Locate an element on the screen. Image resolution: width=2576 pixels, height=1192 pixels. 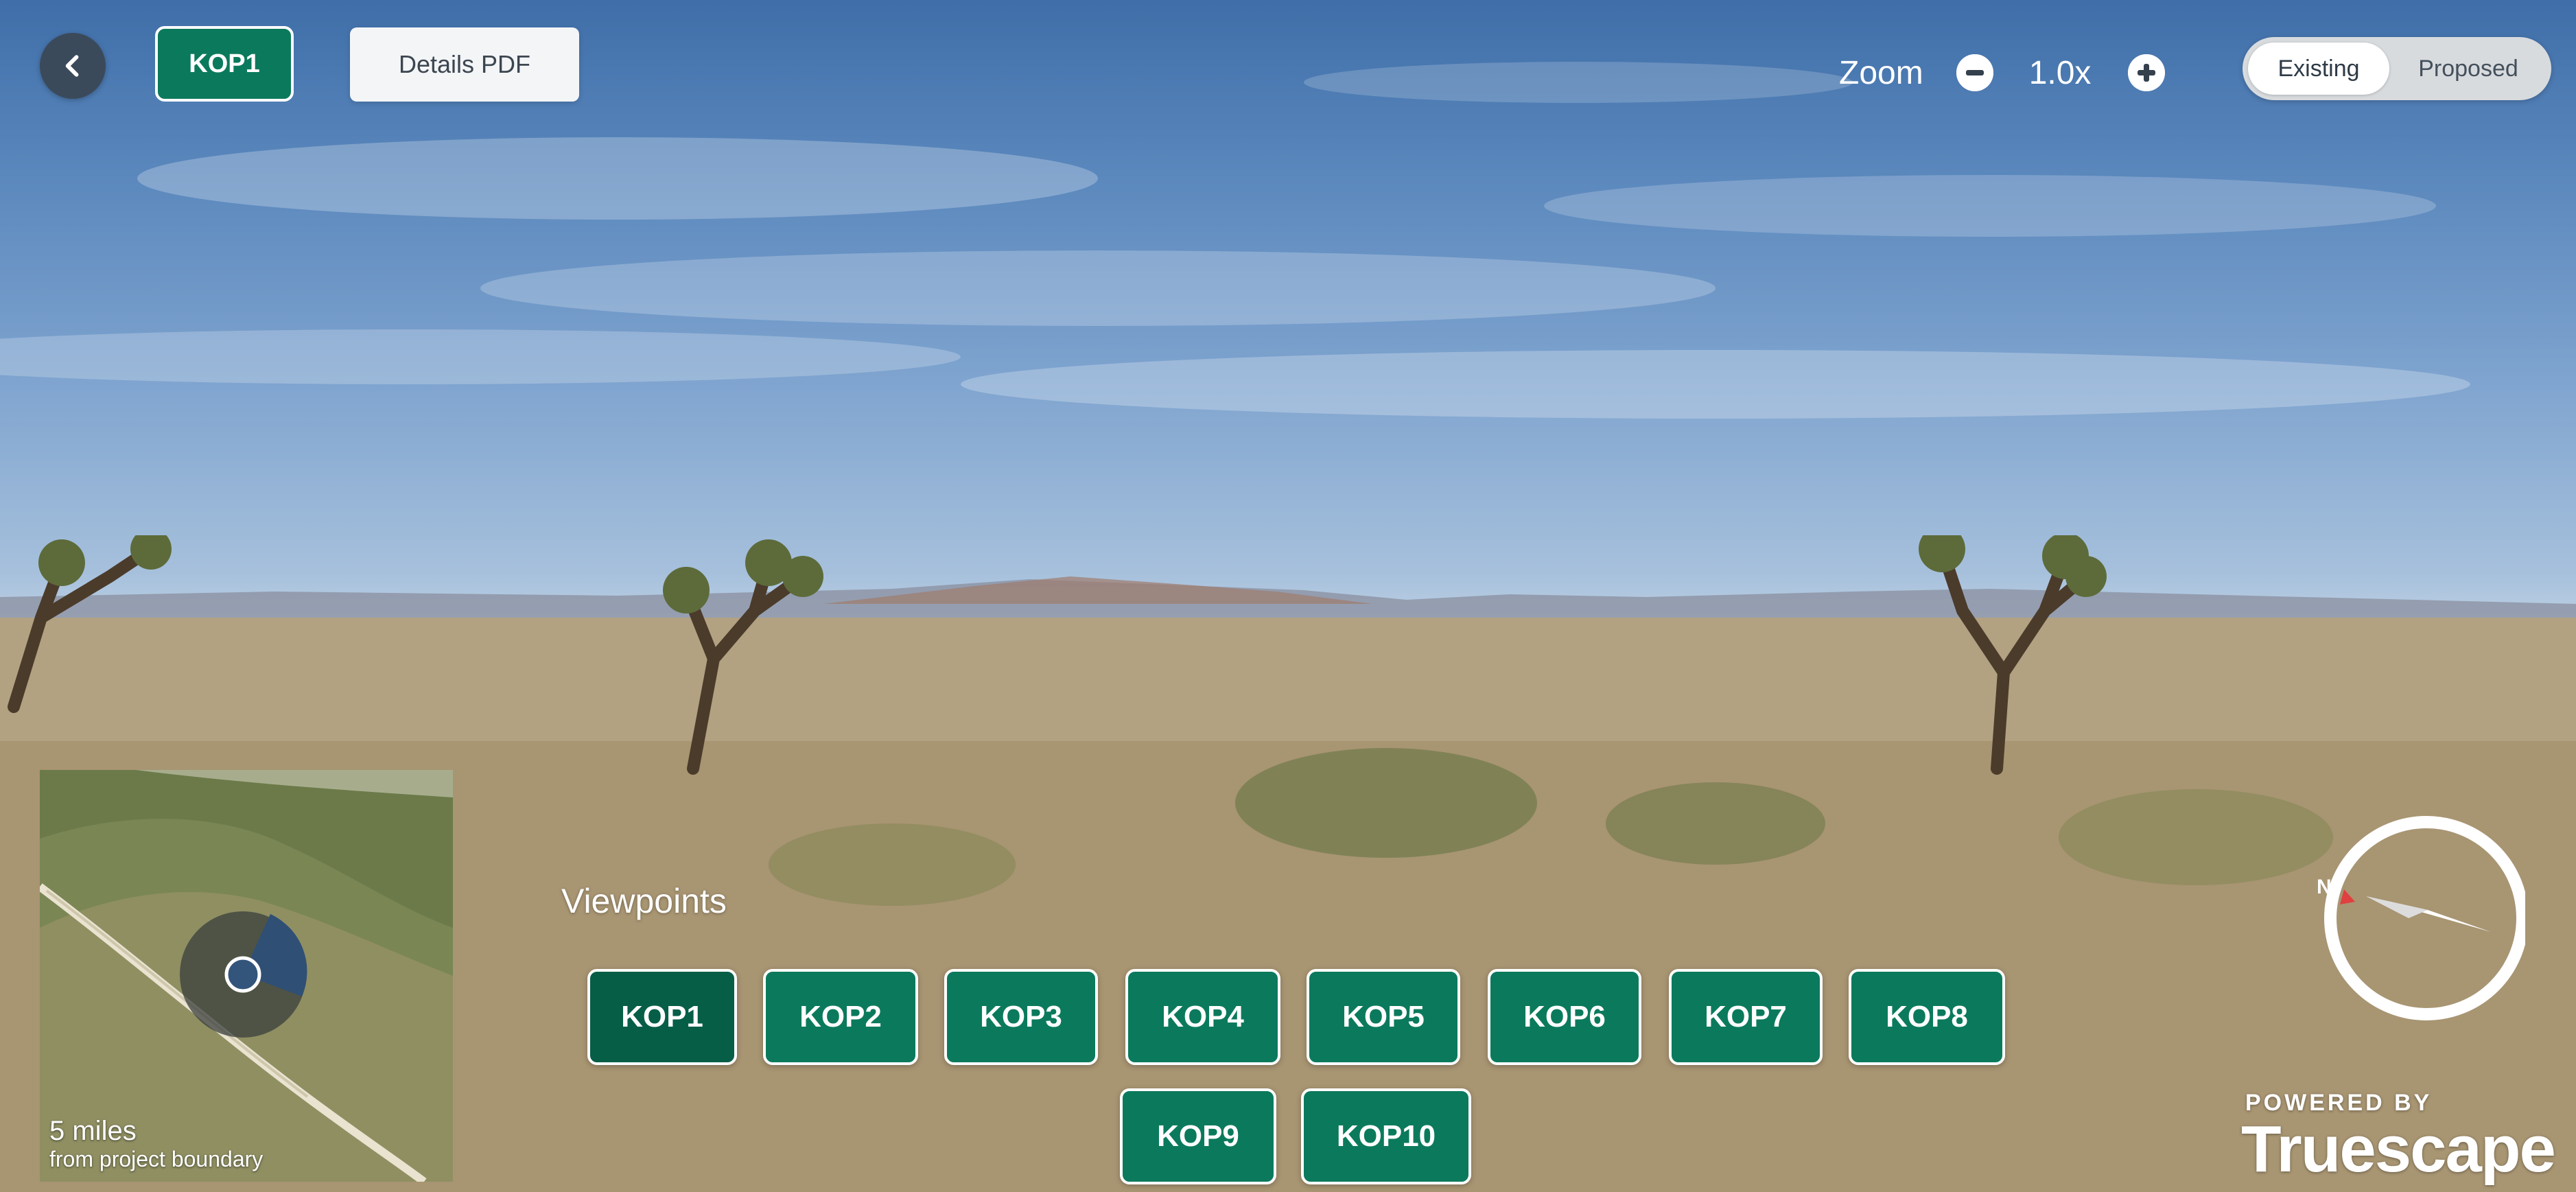
viewpoint-button-kop2: KOP2 is located at coordinates (840, 1017).